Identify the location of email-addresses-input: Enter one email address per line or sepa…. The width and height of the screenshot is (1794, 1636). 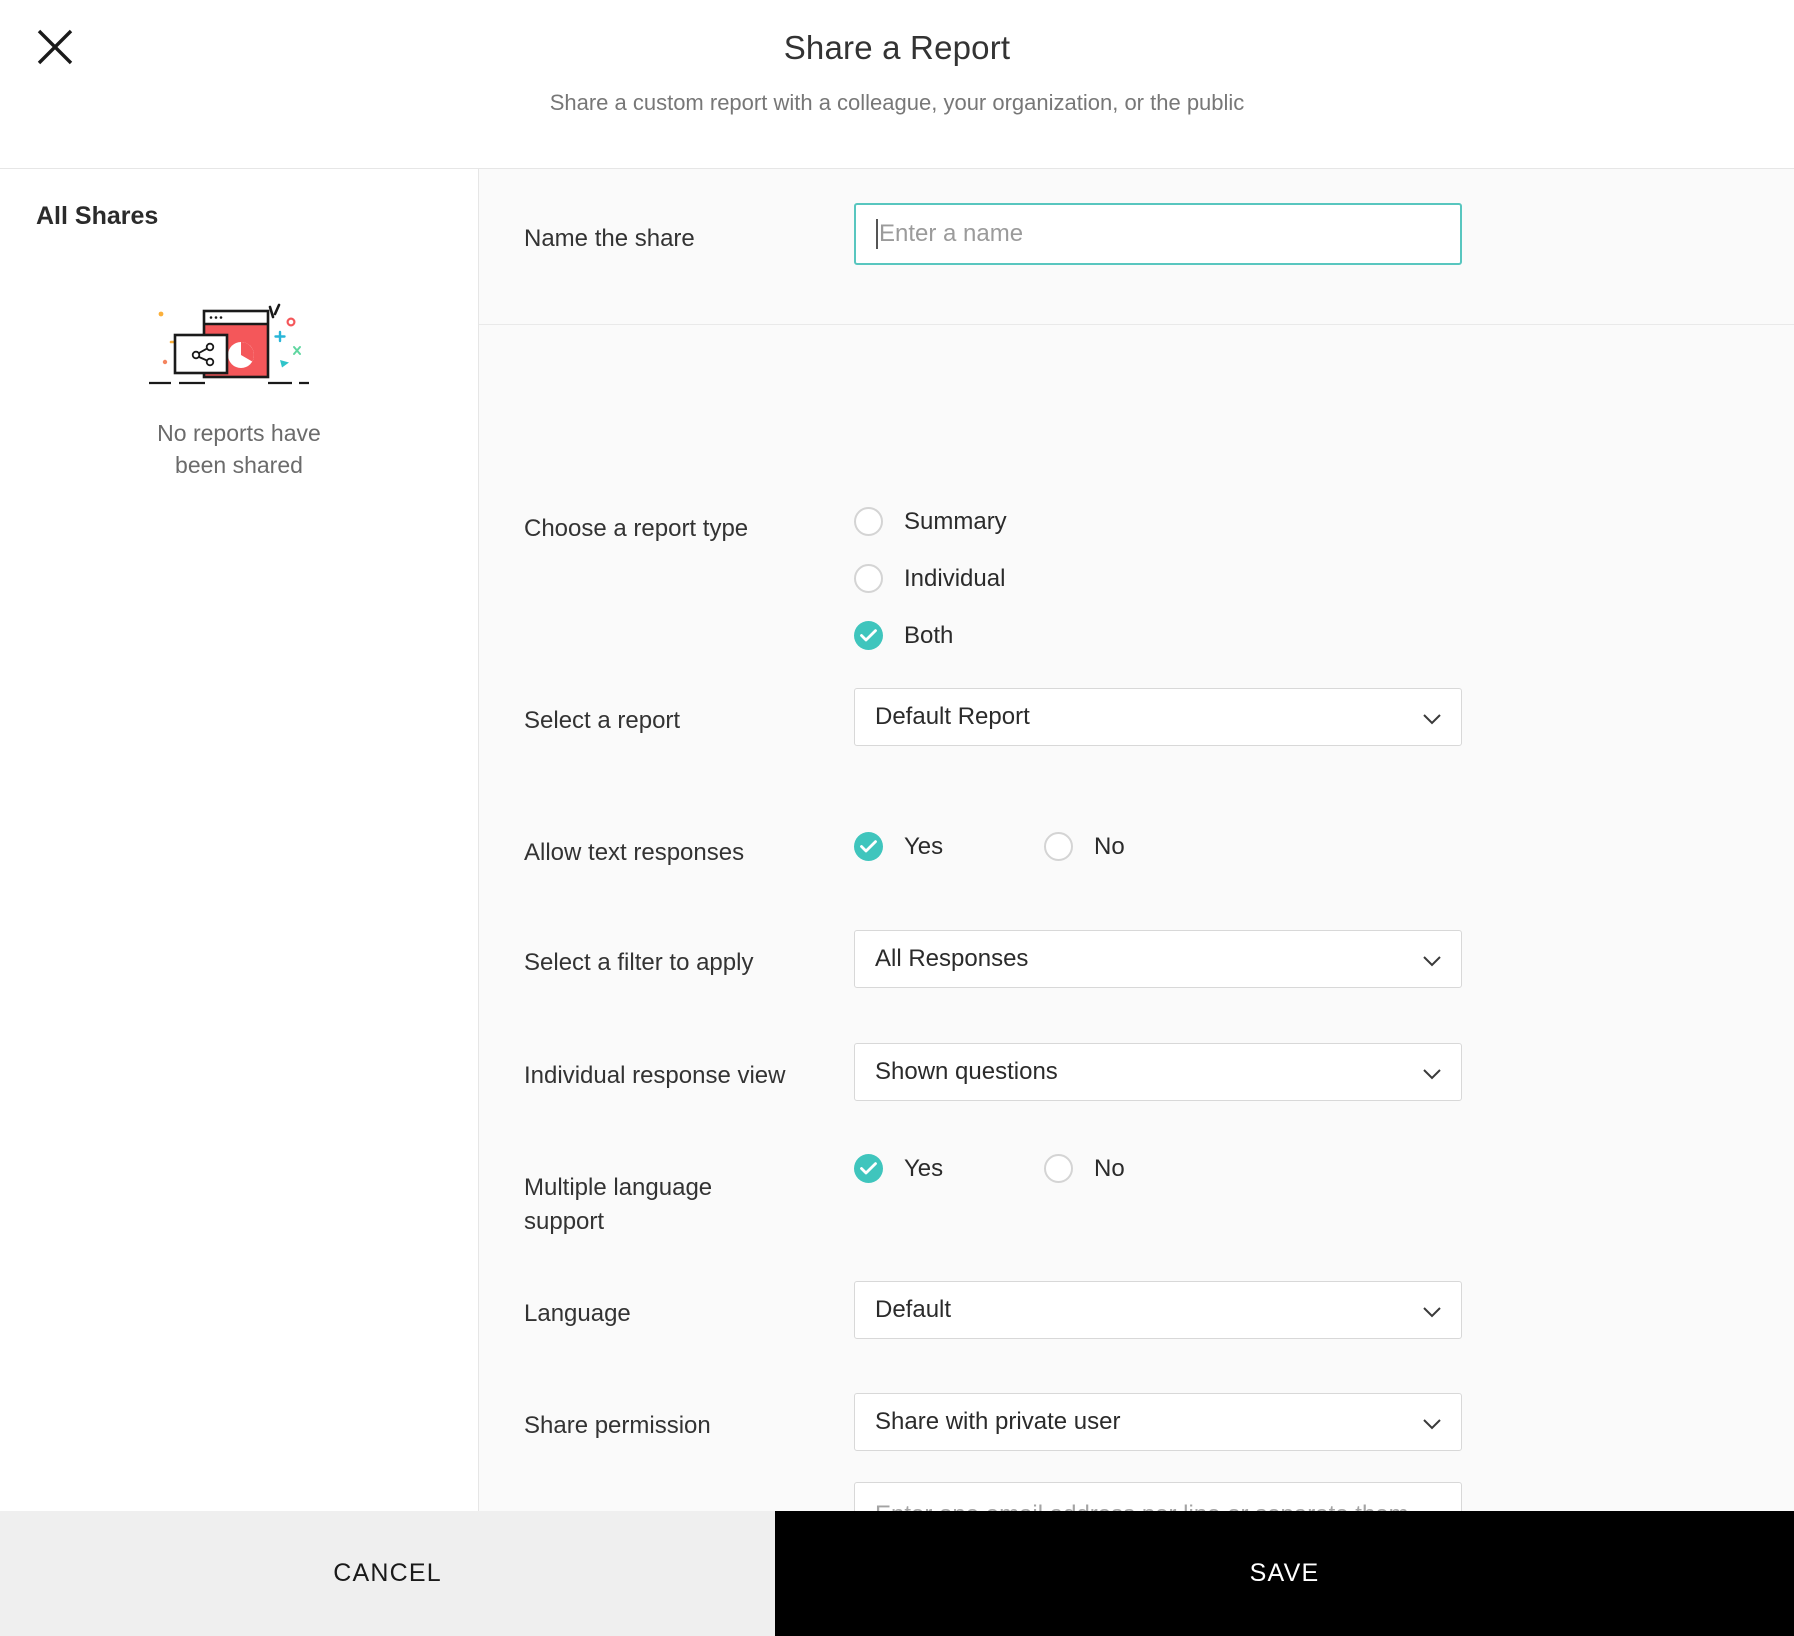
(1158, 1496).